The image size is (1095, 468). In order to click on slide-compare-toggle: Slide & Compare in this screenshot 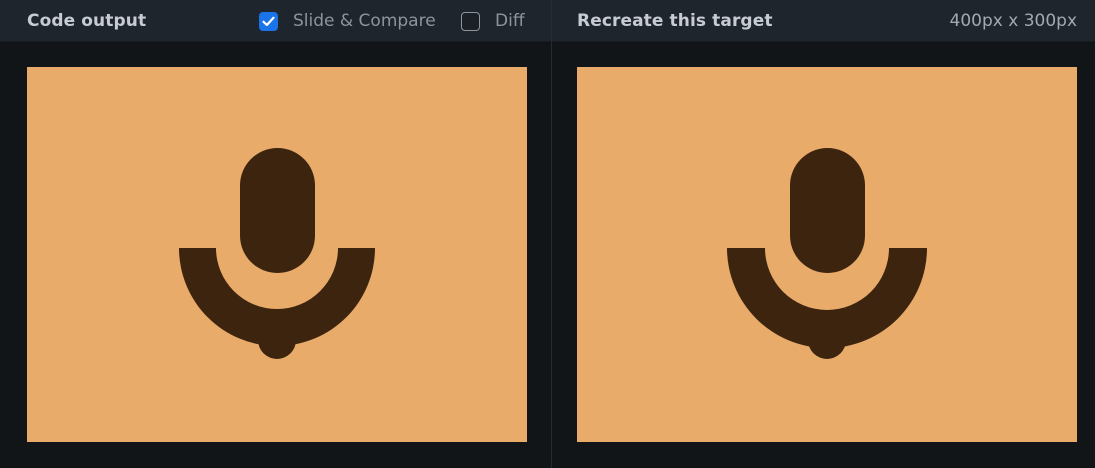, I will do `click(347, 21)`.